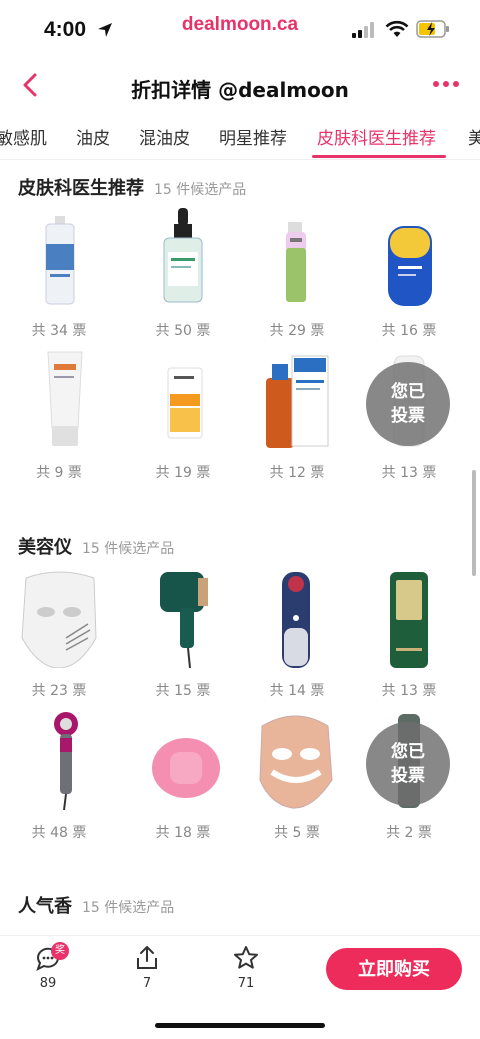  I want to click on vote-count: 共 18 票, so click(183, 833).